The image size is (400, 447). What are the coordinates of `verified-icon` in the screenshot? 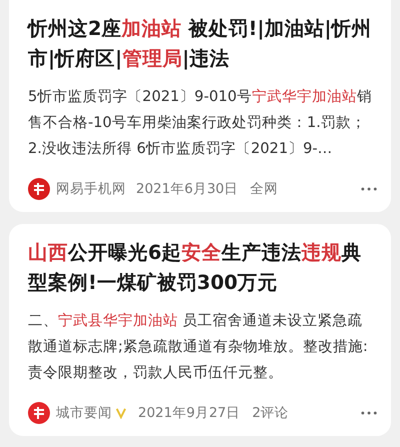 It's located at (121, 413).